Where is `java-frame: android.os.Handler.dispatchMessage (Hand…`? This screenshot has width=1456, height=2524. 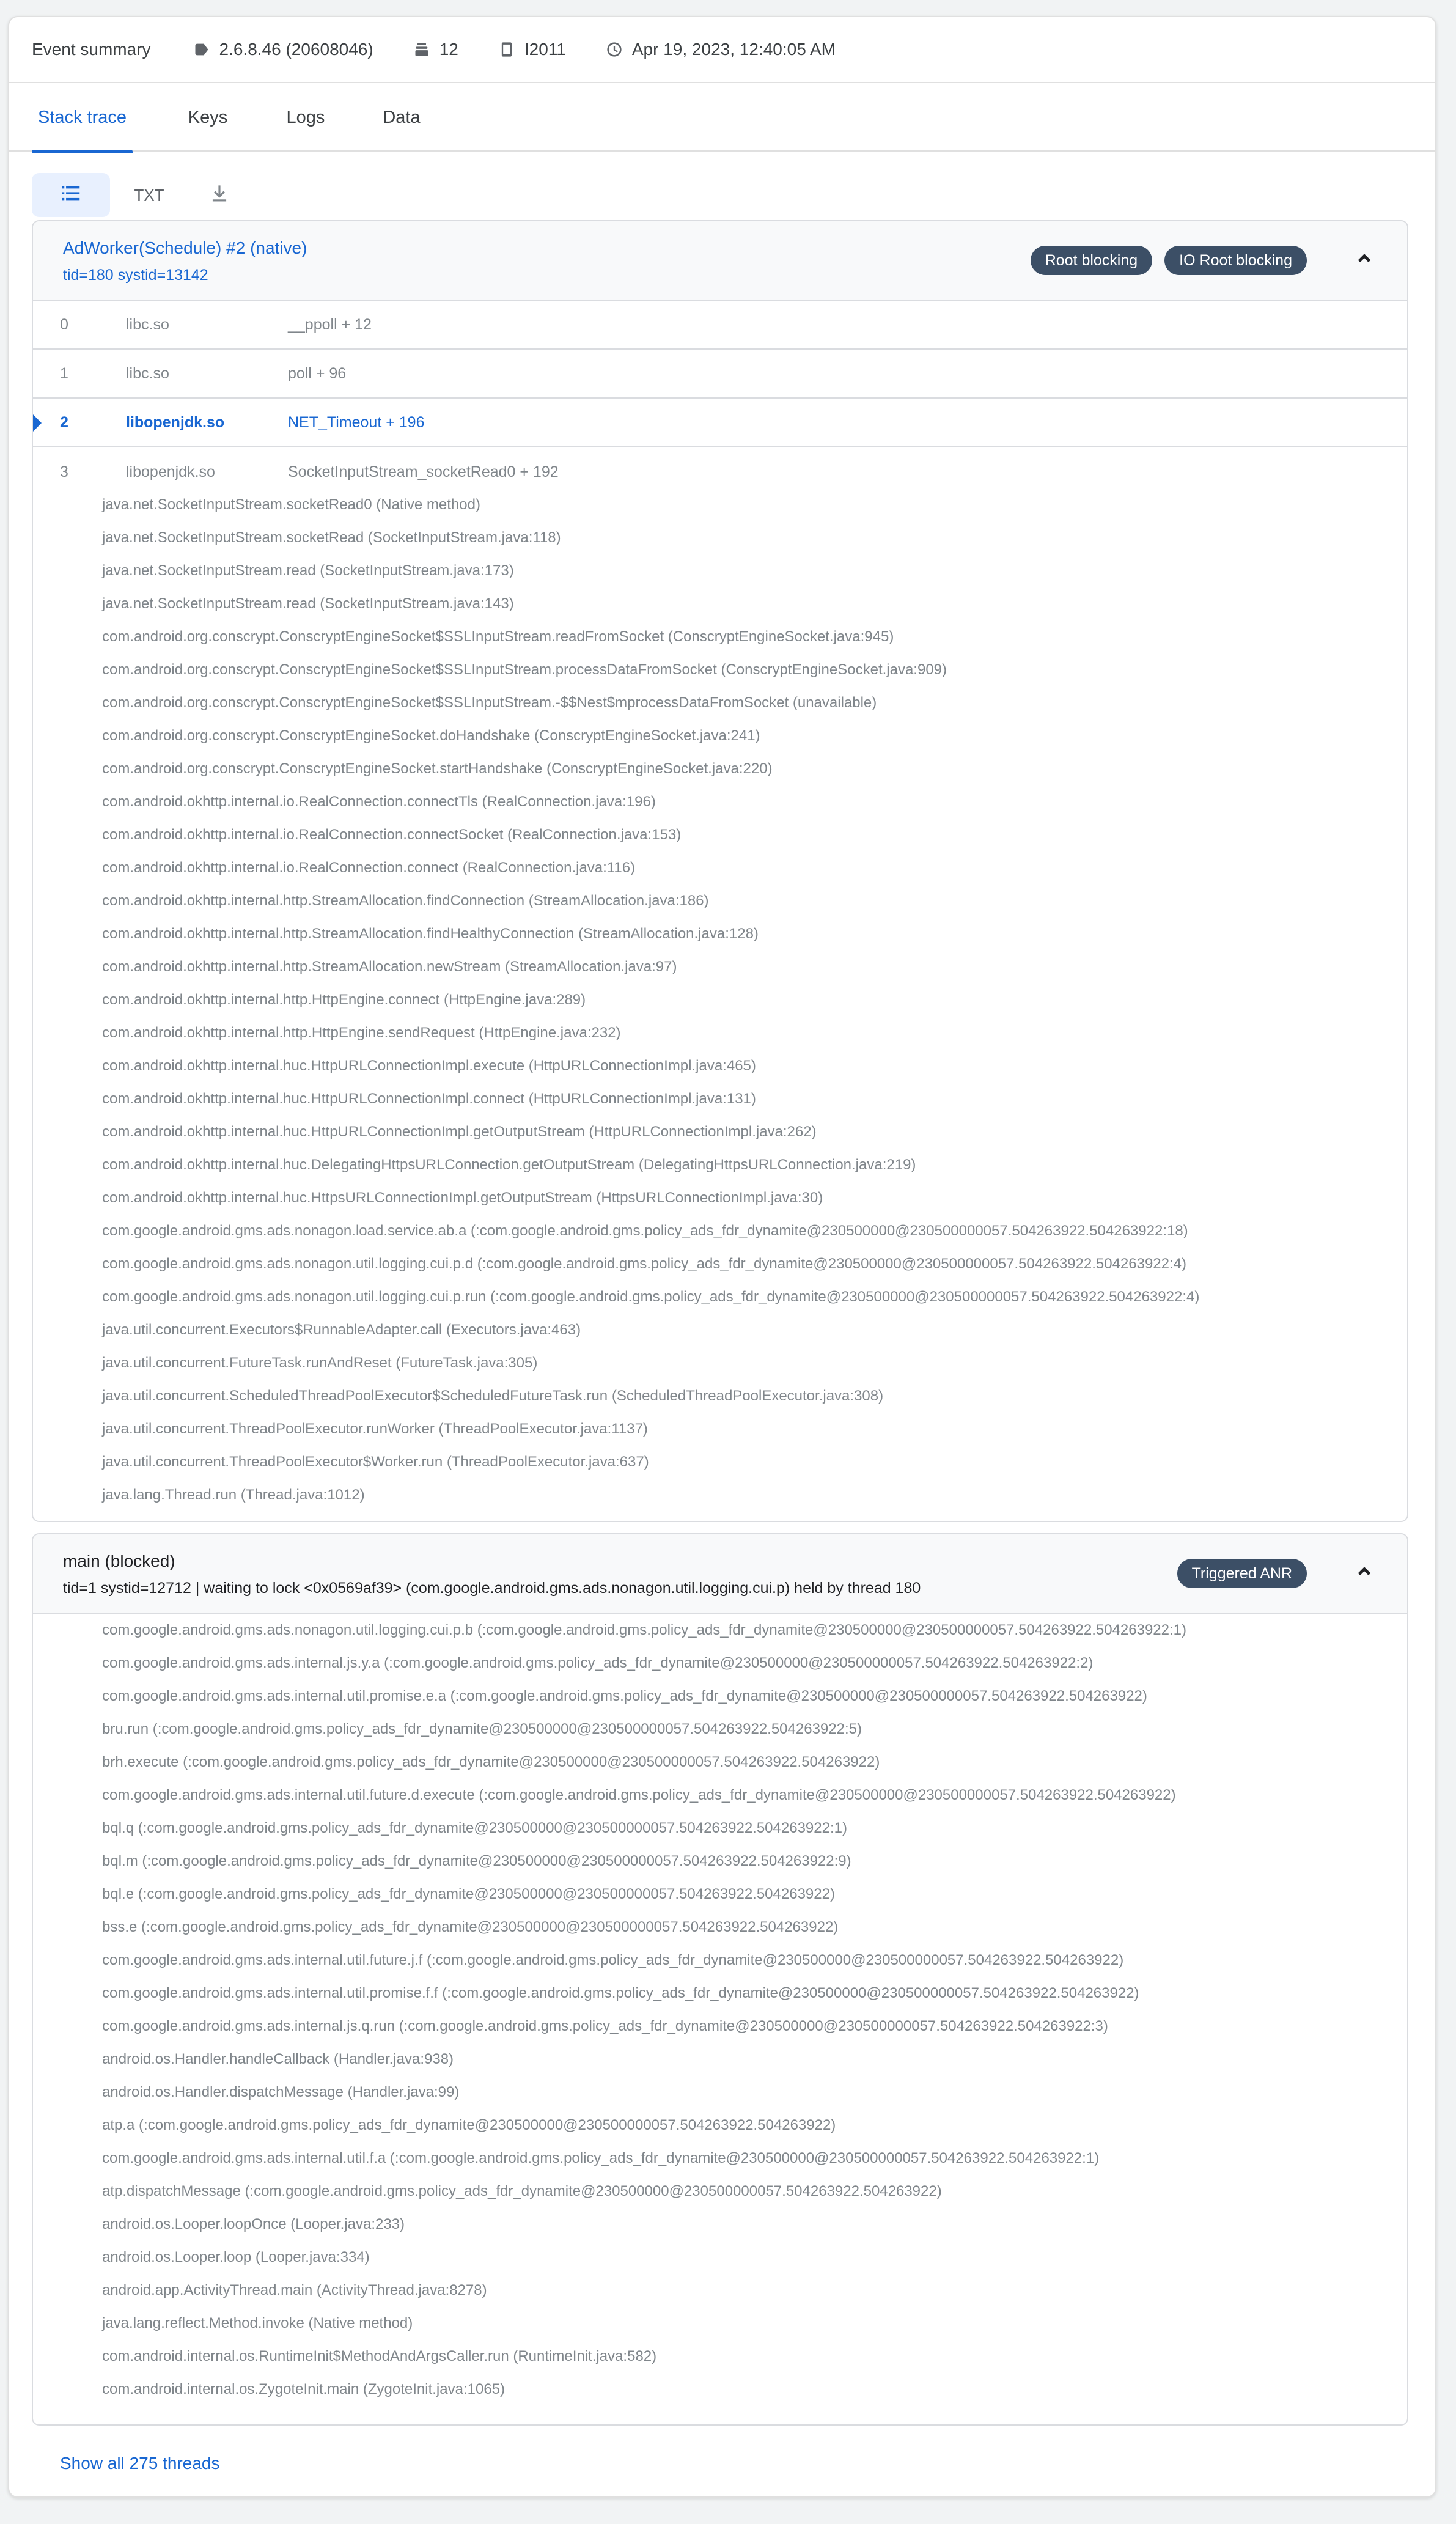 java-frame: android.os.Handler.dispatchMessage (Hand… is located at coordinates (281, 2092).